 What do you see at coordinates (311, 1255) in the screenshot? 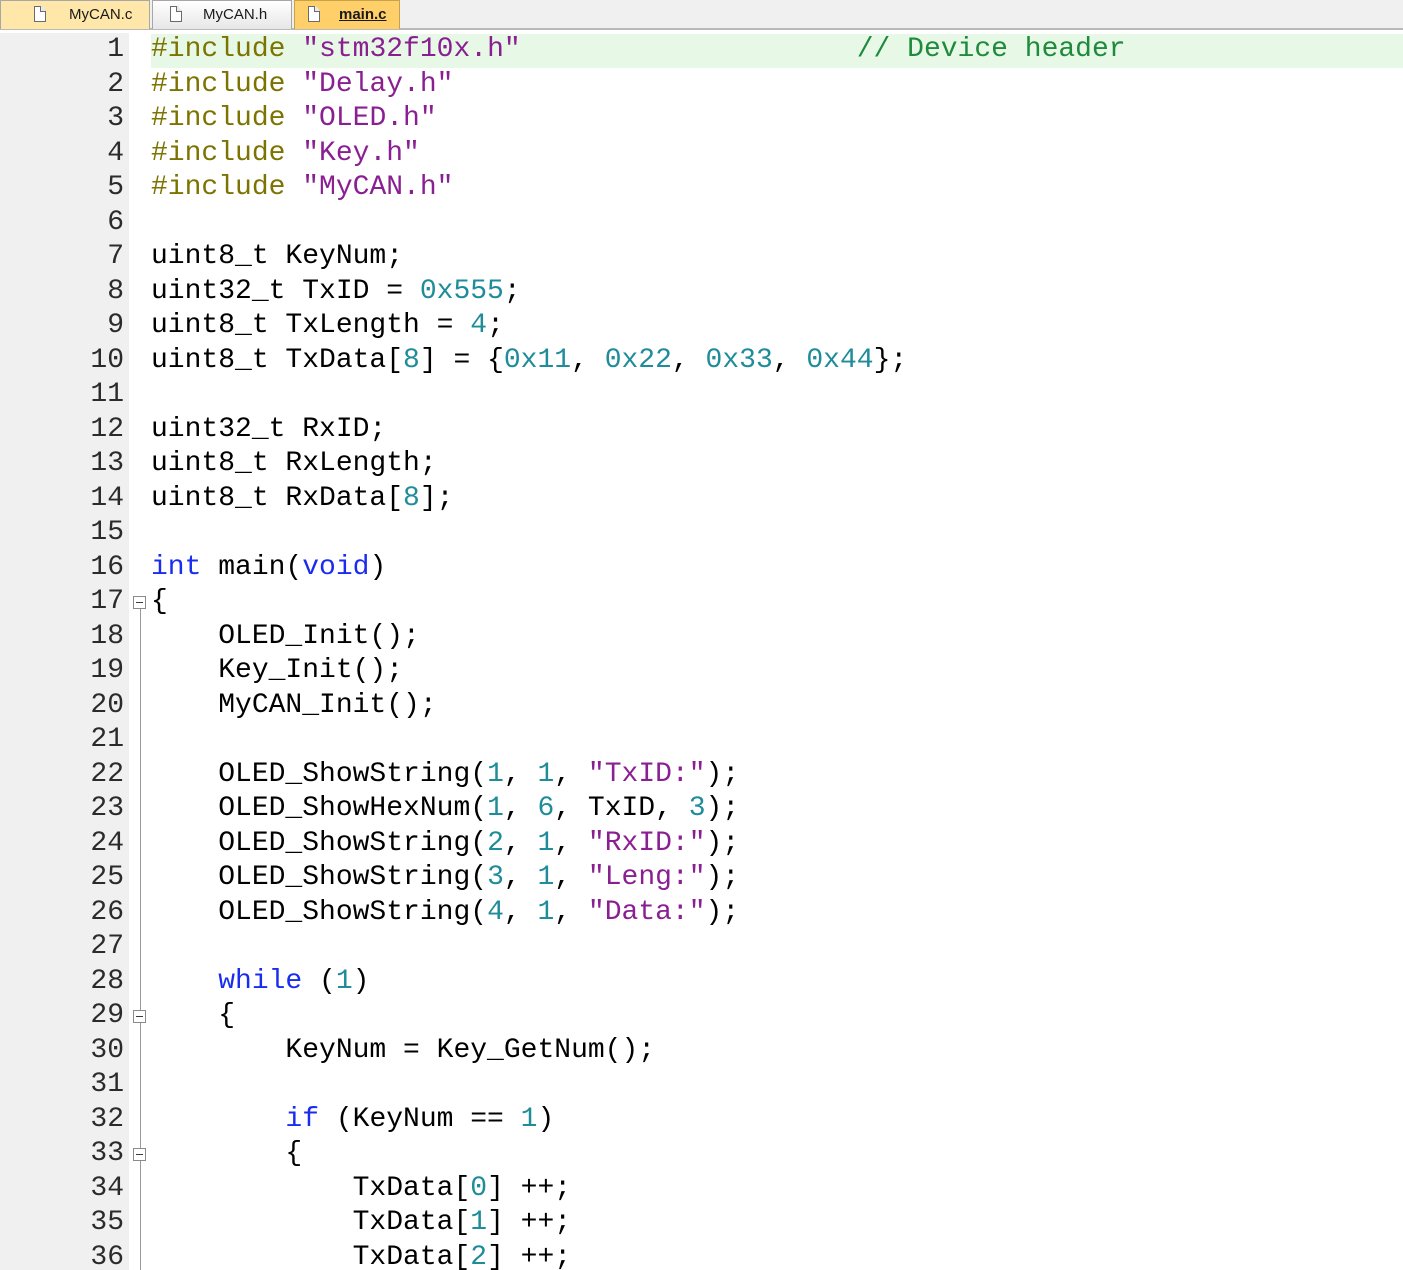
I see `code-token: TxData[` at bounding box center [311, 1255].